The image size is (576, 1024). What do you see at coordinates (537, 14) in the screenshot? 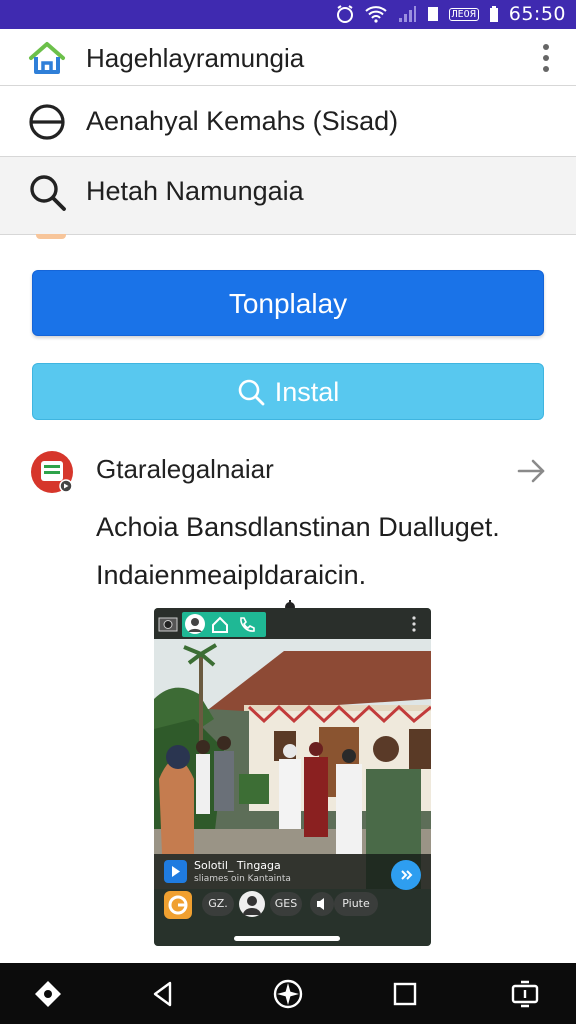
I see `status-time: 65:50` at bounding box center [537, 14].